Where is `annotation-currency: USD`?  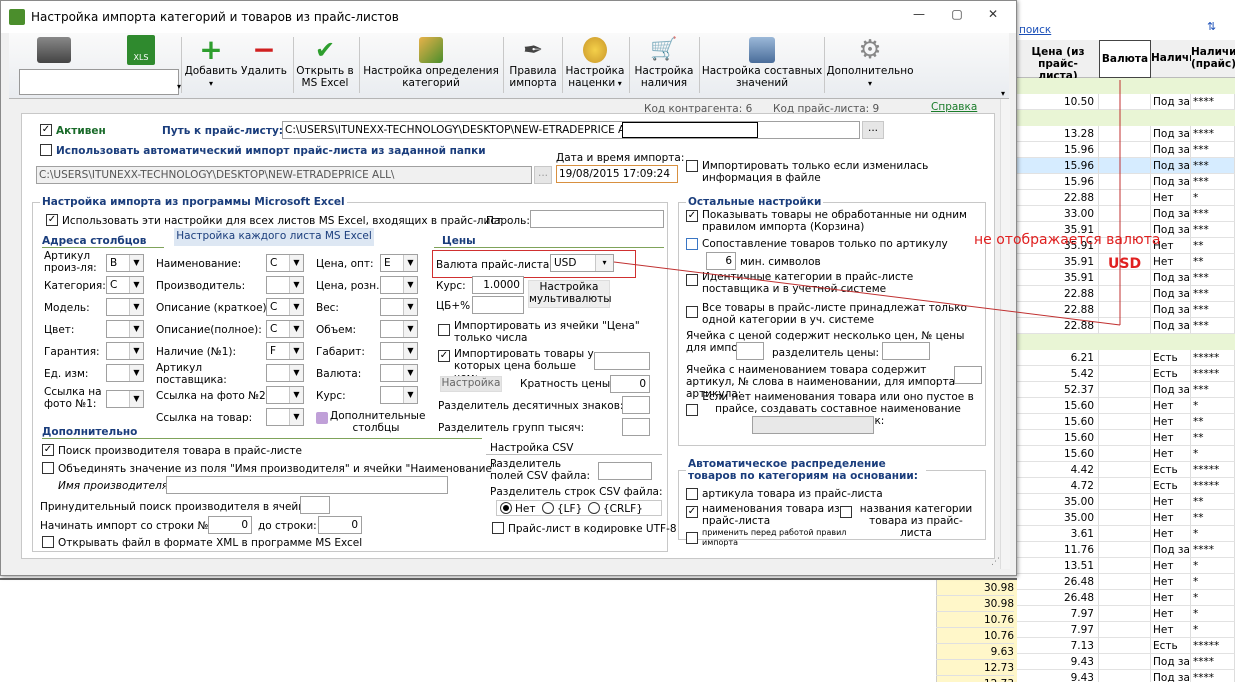 annotation-currency: USD is located at coordinates (1125, 264).